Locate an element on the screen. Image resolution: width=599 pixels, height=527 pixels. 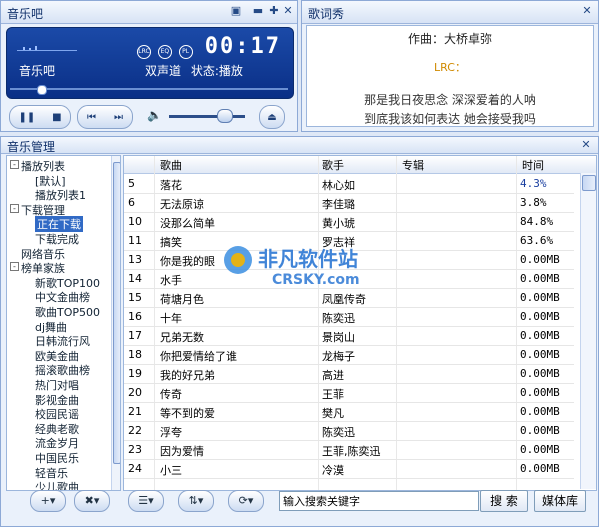
watermark-logo: 非凡软件站 CRSKY.com is located at coordinates (292, 267).